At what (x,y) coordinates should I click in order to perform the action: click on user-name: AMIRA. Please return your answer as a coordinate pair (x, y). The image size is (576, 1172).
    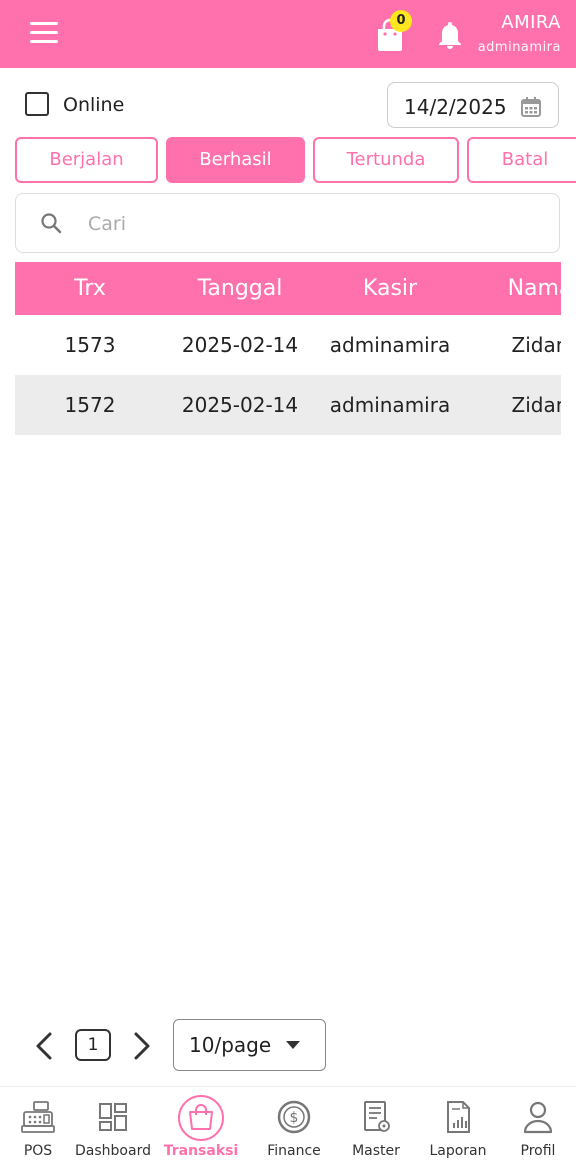
    Looking at the image, I should click on (531, 22).